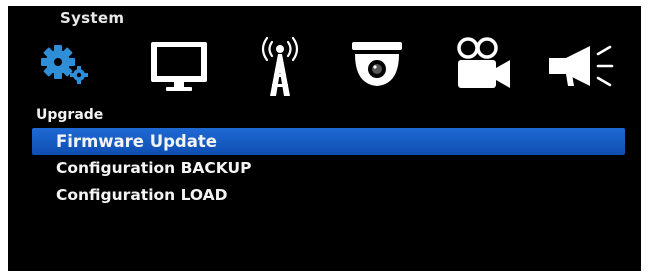 This screenshot has height=275, width=648. I want to click on display-monitor-icon, so click(179, 65).